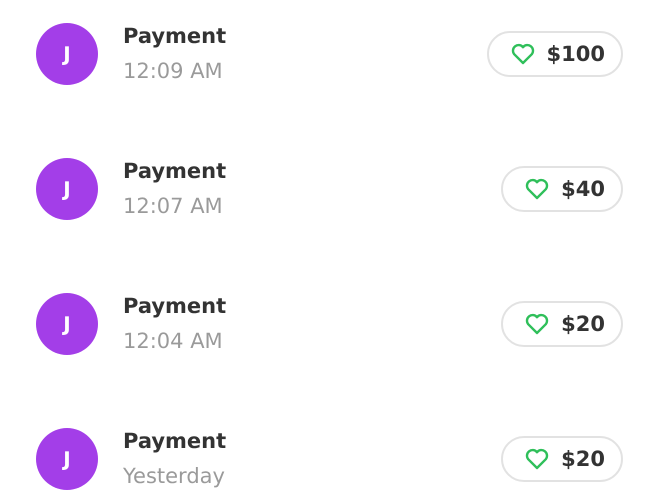 The width and height of the screenshot is (661, 500). Describe the element at coordinates (173, 71) in the screenshot. I see `transaction-time: 12:09 AM` at that location.